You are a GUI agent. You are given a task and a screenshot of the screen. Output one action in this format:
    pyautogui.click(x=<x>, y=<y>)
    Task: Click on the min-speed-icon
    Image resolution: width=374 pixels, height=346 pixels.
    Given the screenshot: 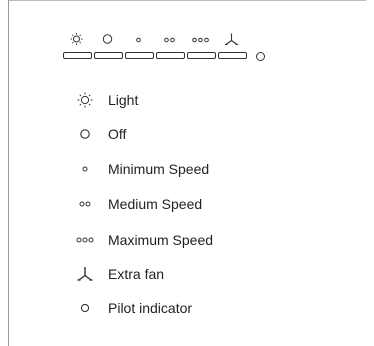 What is the action you would take?
    pyautogui.click(x=85, y=169)
    